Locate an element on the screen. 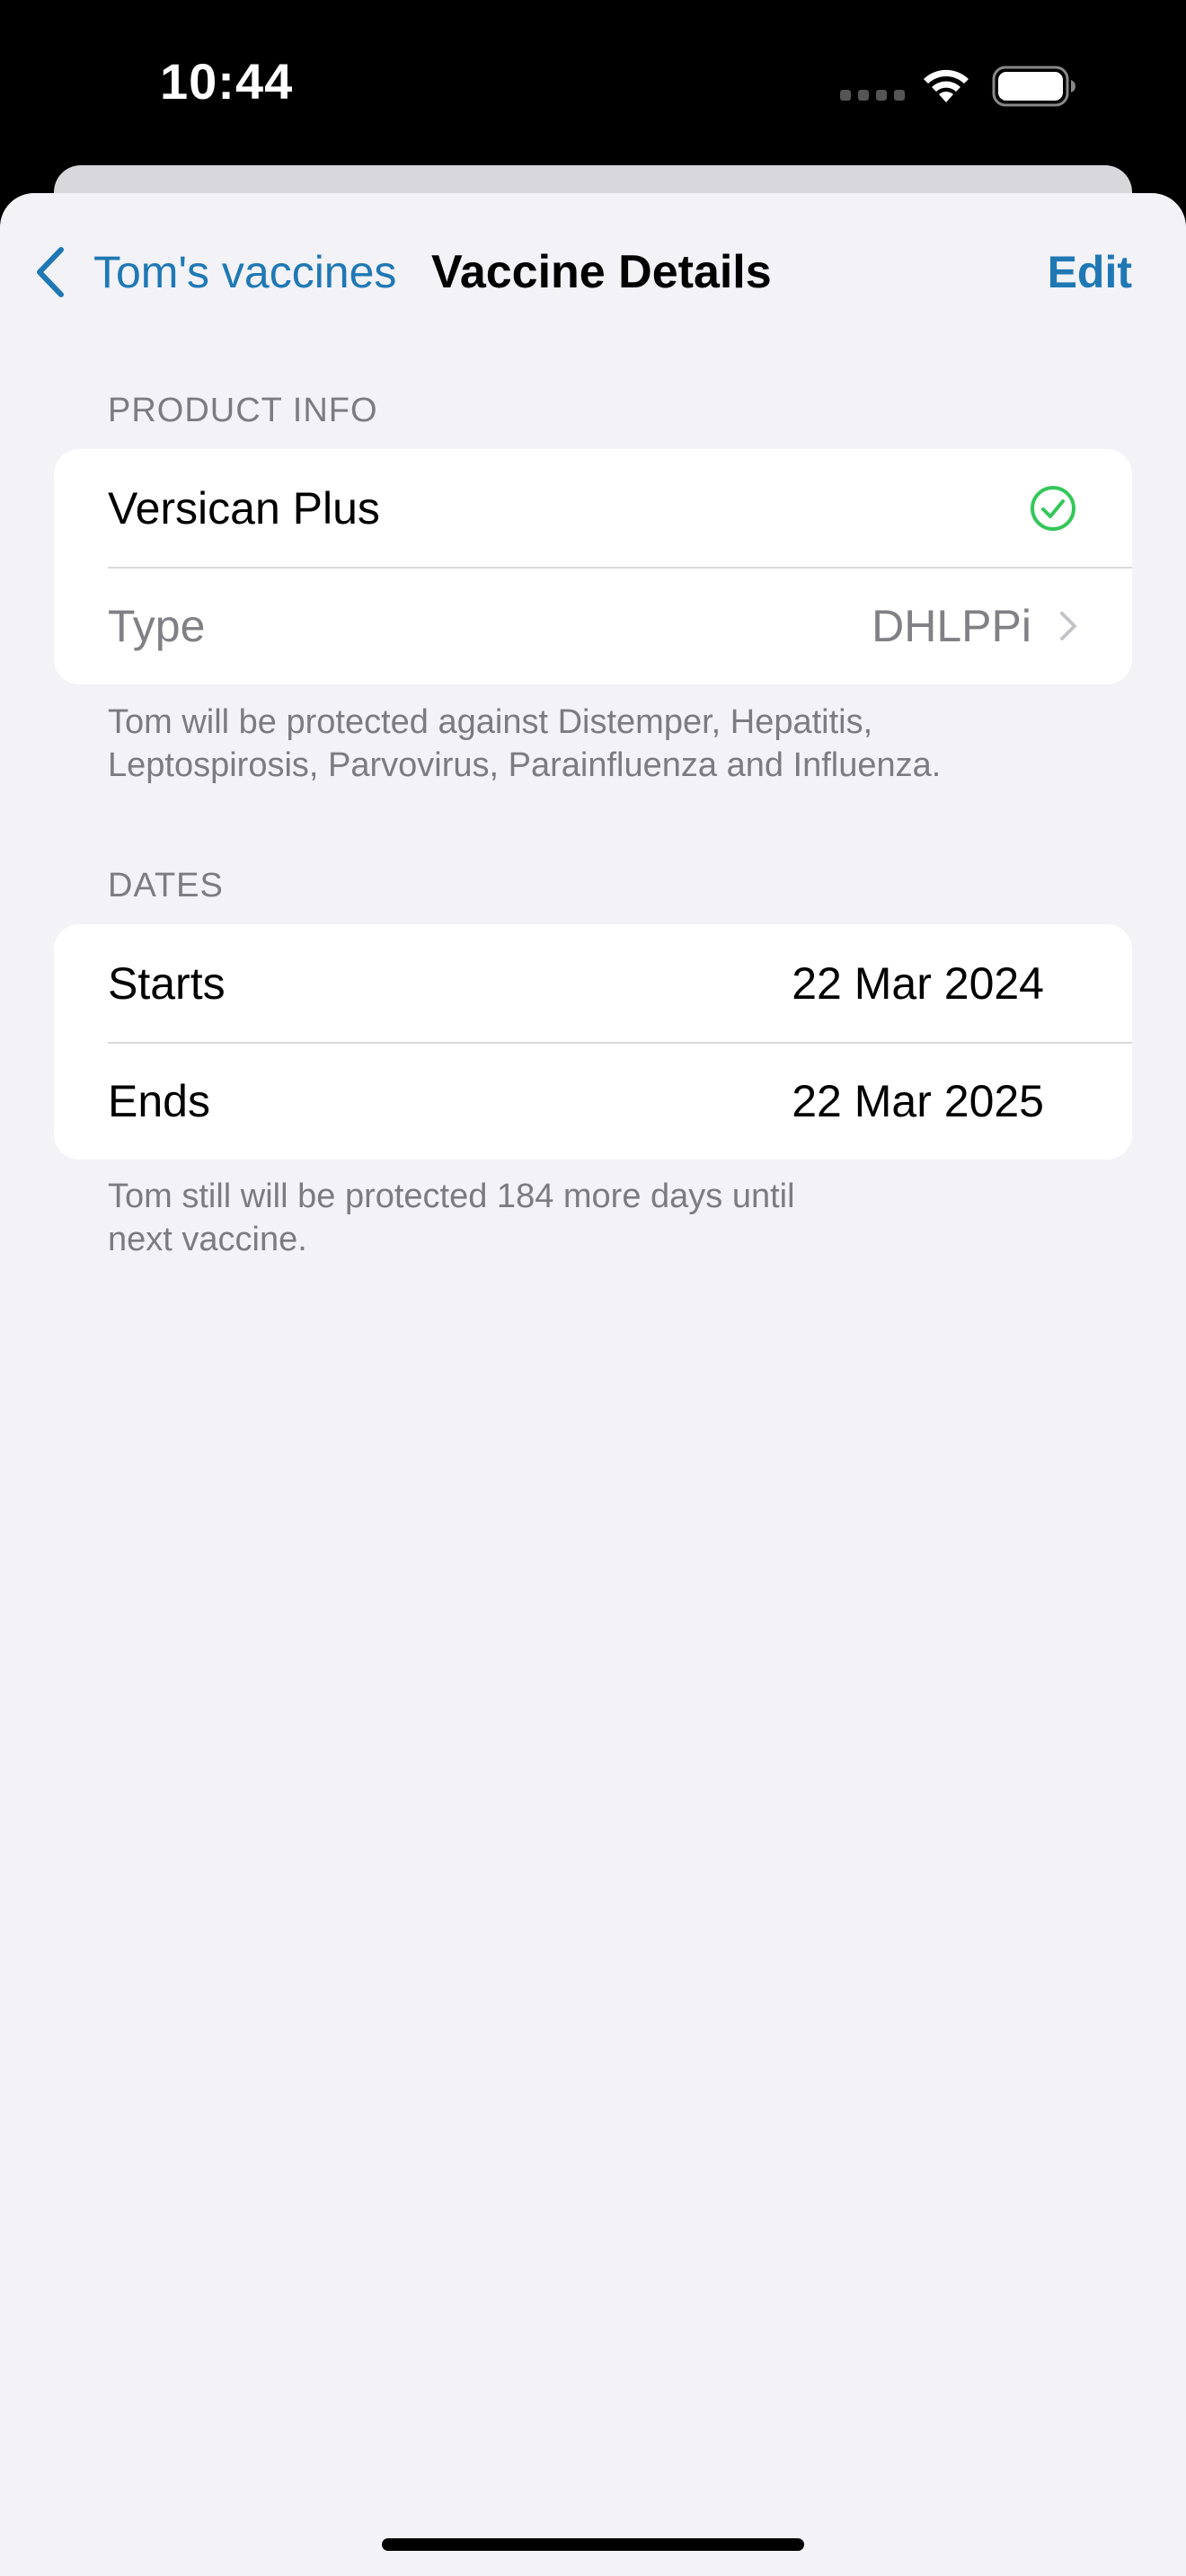  product-info-card: Versican Plus Type DHLPPi is located at coordinates (593, 566).